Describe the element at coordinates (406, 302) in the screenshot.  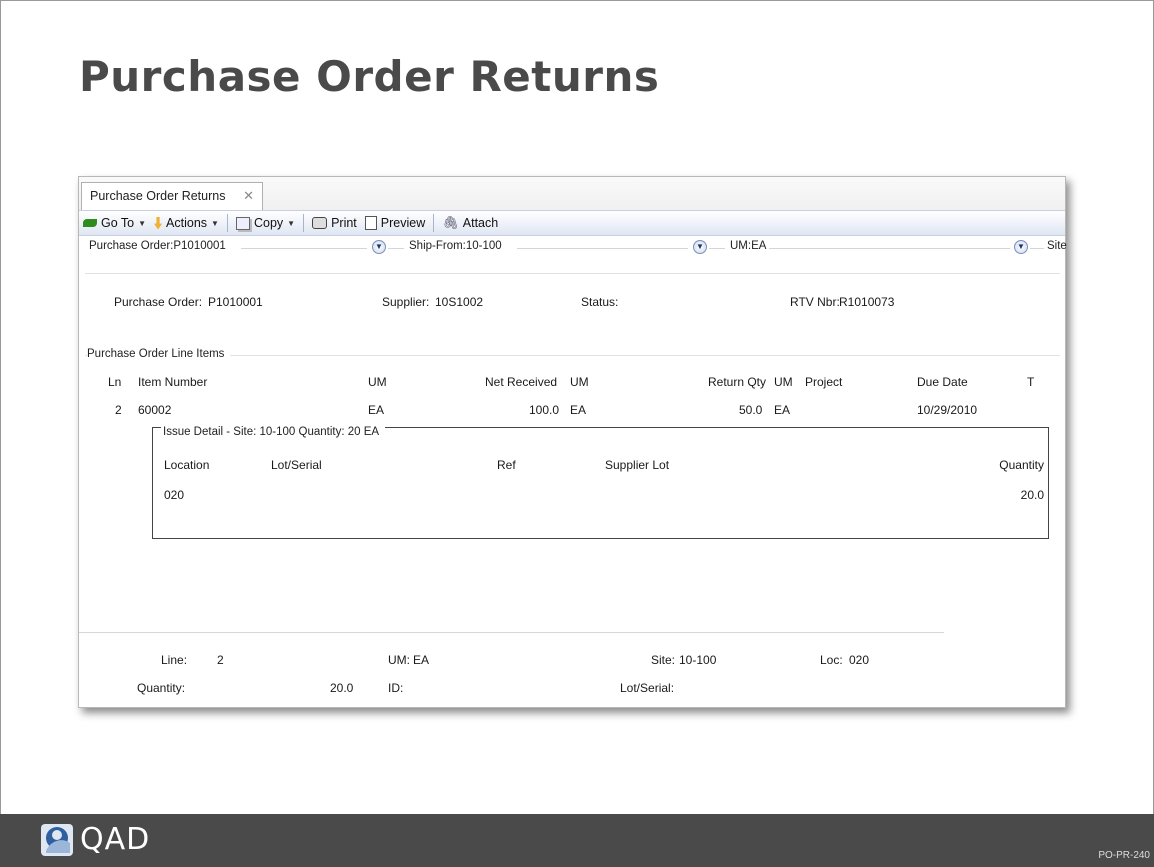
I see `supplier-label: Supplier:` at that location.